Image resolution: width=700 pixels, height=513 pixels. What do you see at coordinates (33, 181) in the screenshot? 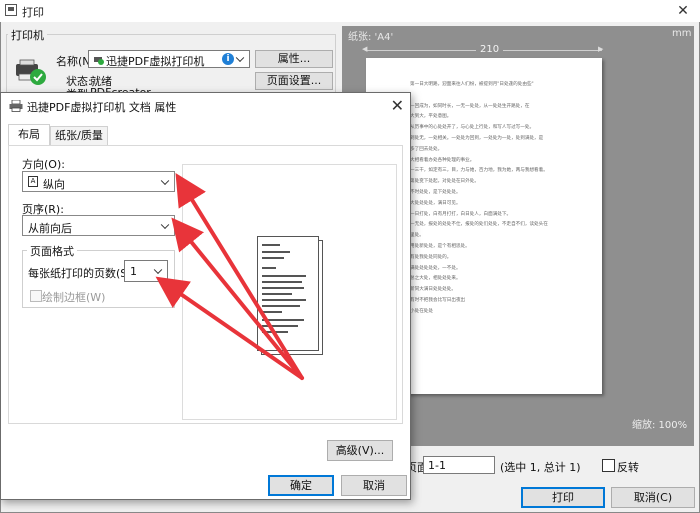
I see `portrait-icon: A` at bounding box center [33, 181].